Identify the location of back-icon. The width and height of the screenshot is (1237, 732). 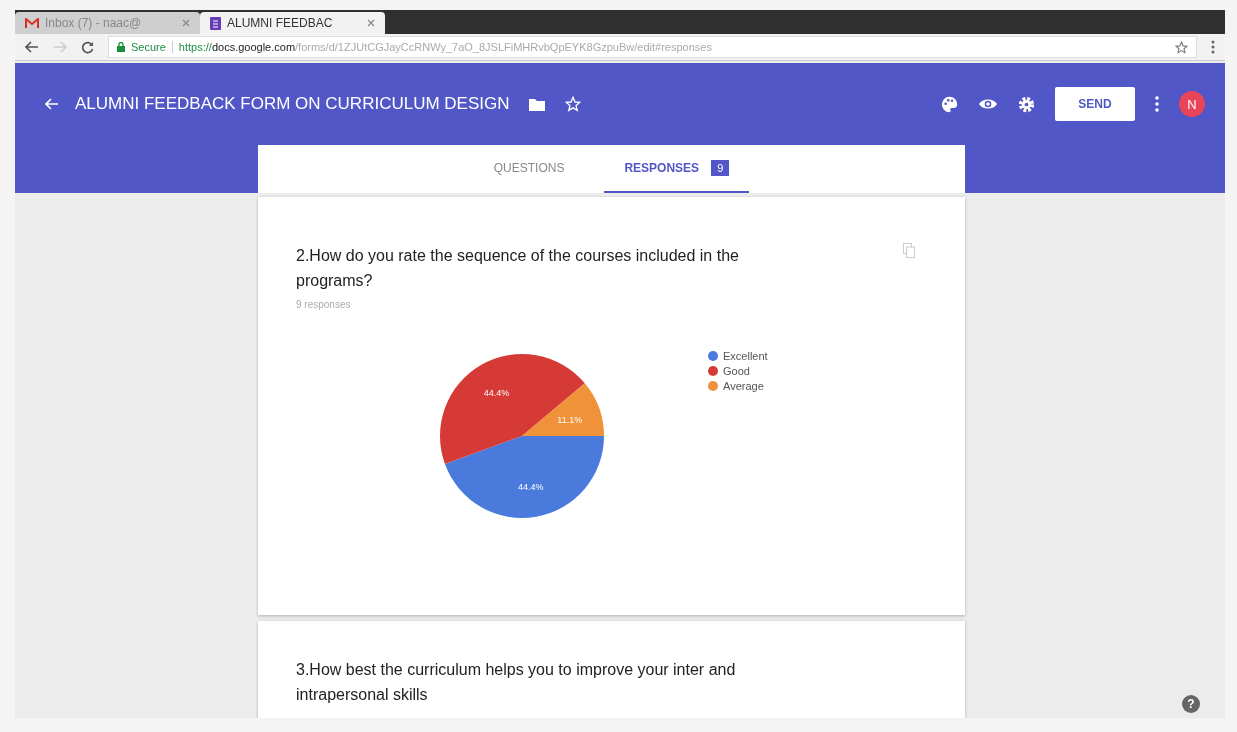
(32, 47).